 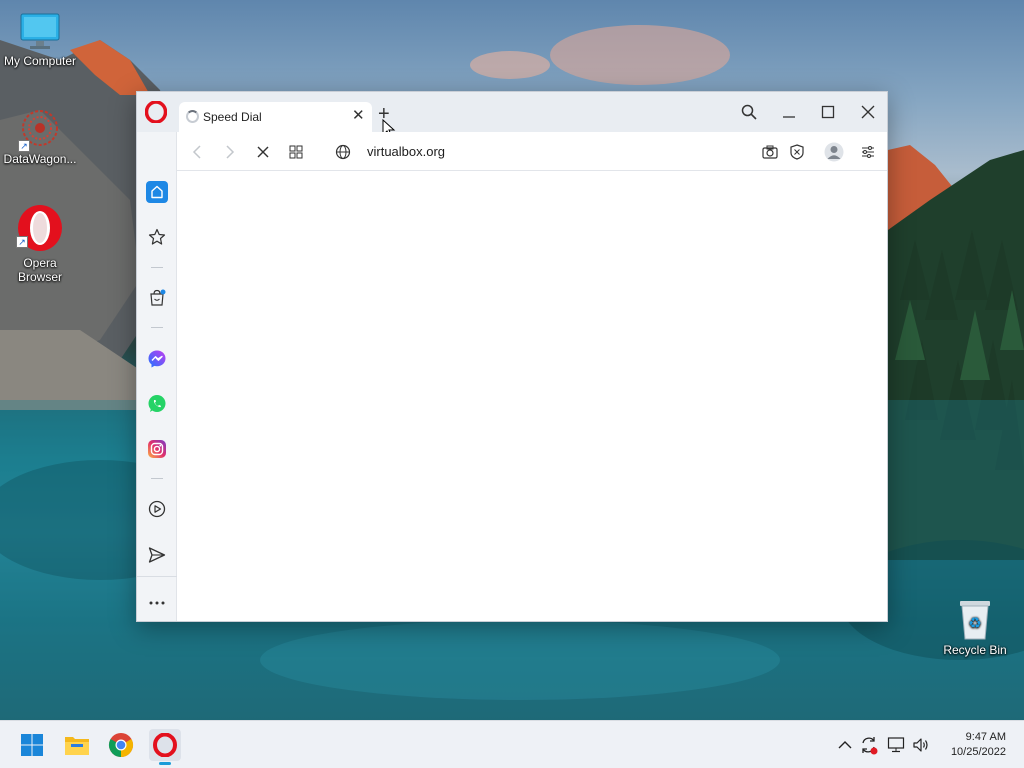 What do you see at coordinates (230, 152) in the screenshot?
I see `forward-button` at bounding box center [230, 152].